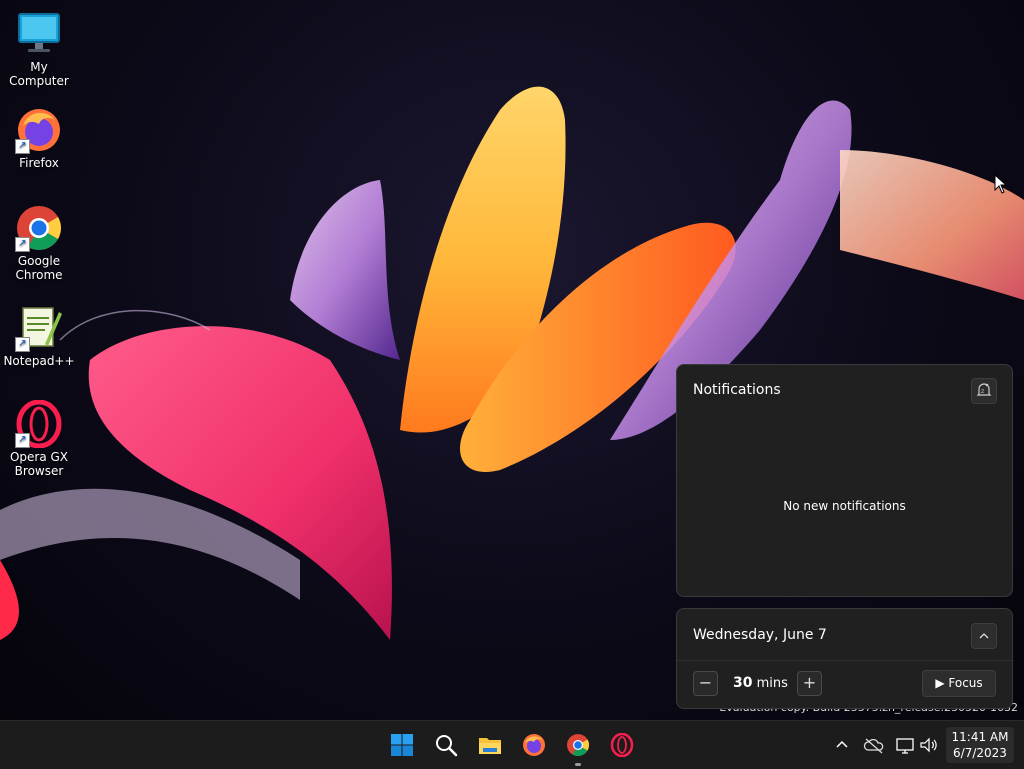 This screenshot has width=1024, height=769. I want to click on notification-settings-icon: z, so click(984, 389).